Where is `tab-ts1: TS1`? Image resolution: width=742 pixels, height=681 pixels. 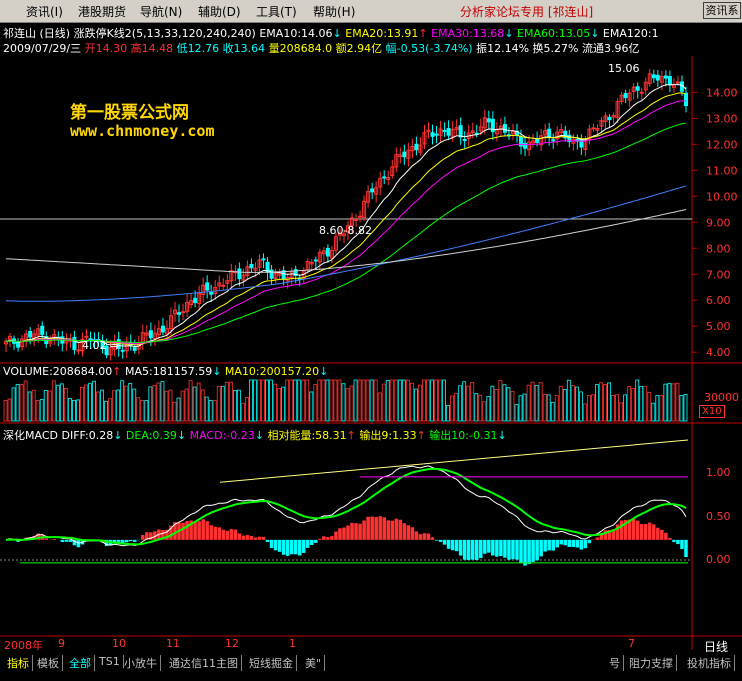
tab-ts1: TS1 is located at coordinates (110, 661).